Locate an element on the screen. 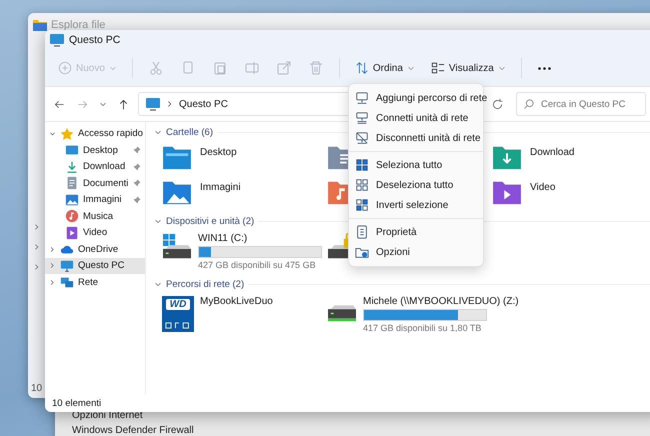 This screenshot has width=650, height=436. view-list-icon is located at coordinates (437, 68).